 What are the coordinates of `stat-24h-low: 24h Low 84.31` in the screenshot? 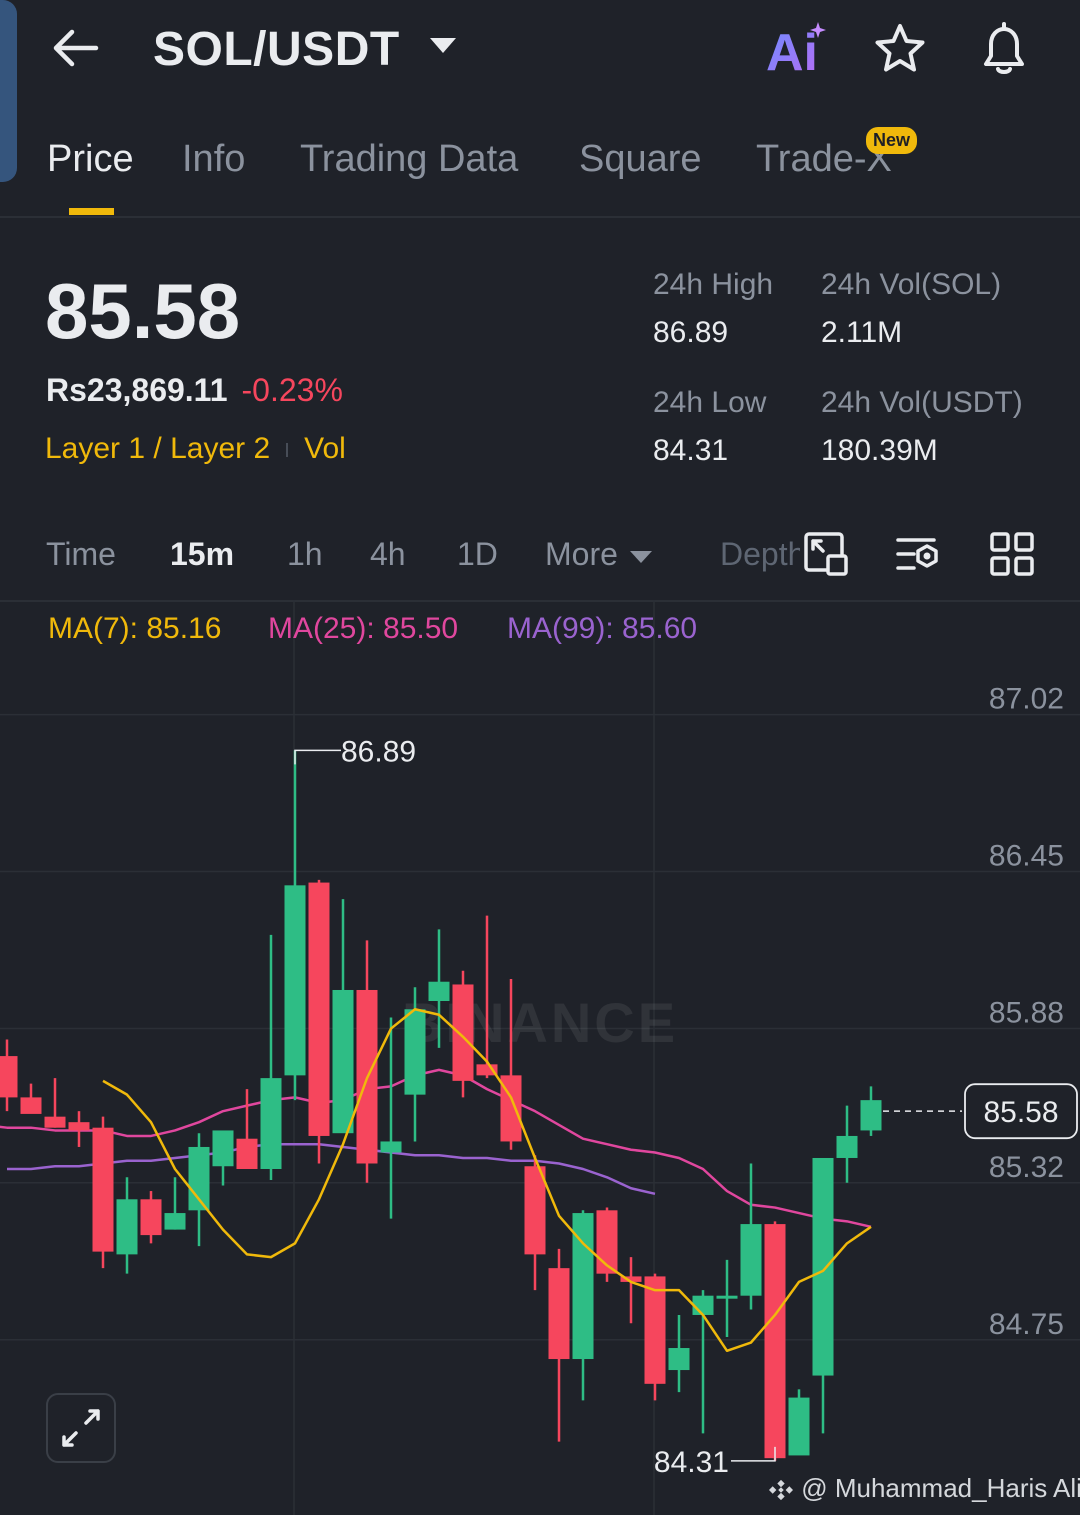 It's located at (709, 427).